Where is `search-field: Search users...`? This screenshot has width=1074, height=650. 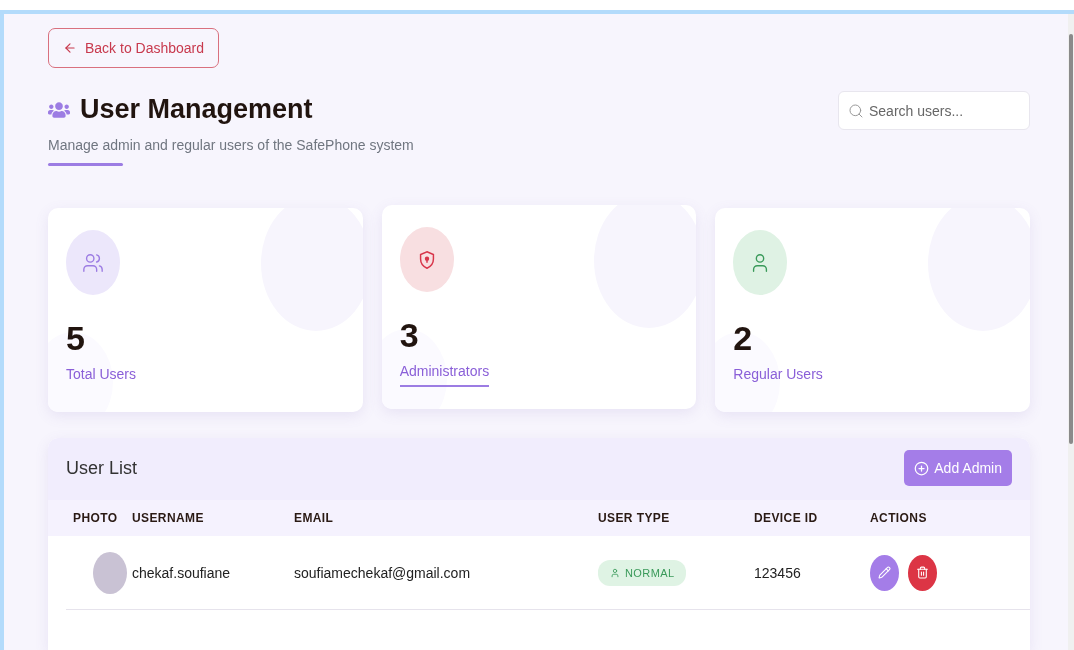 search-field: Search users... is located at coordinates (934, 110).